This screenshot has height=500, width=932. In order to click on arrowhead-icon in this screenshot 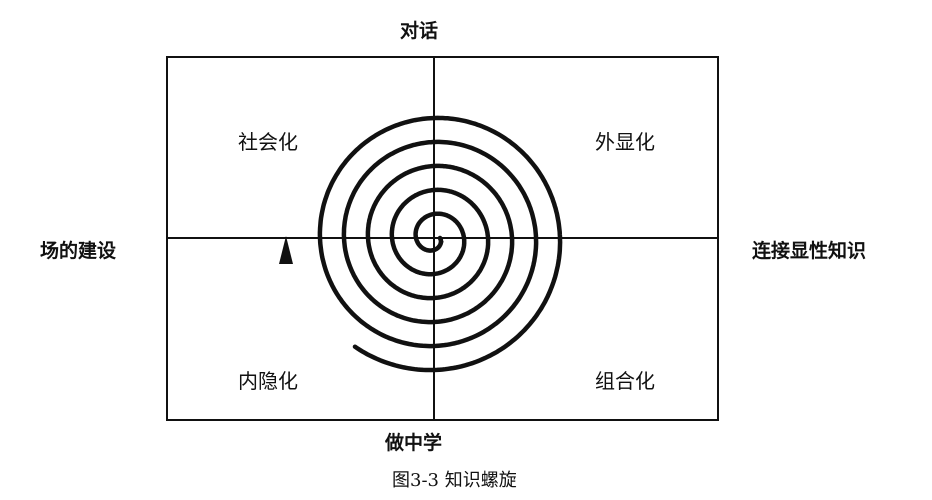, I will do `click(286, 250)`.